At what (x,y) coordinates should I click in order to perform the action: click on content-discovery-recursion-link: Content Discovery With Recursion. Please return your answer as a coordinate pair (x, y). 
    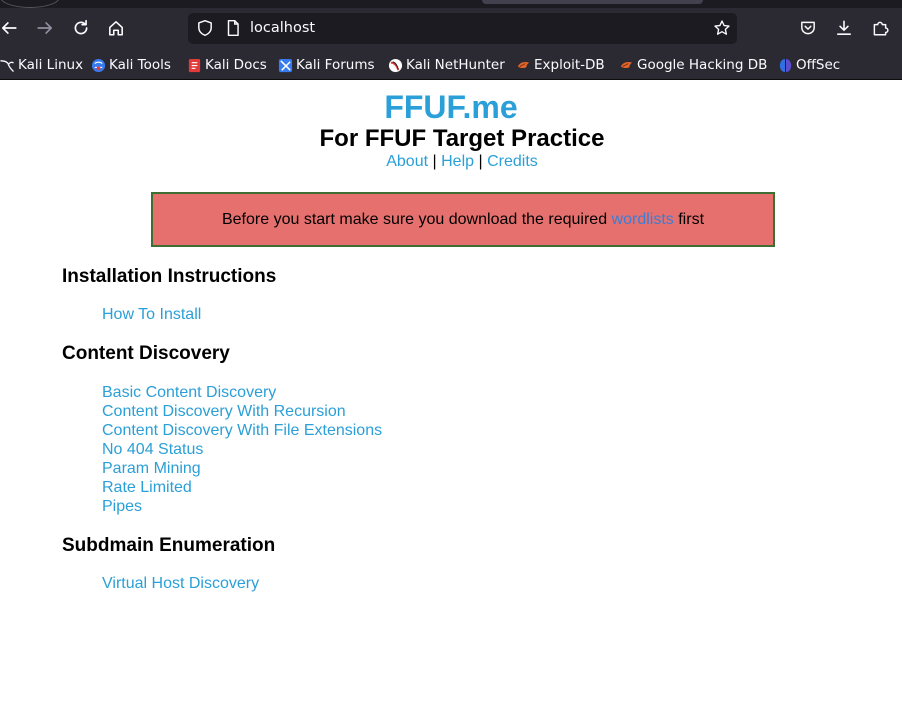
    Looking at the image, I should click on (242, 411).